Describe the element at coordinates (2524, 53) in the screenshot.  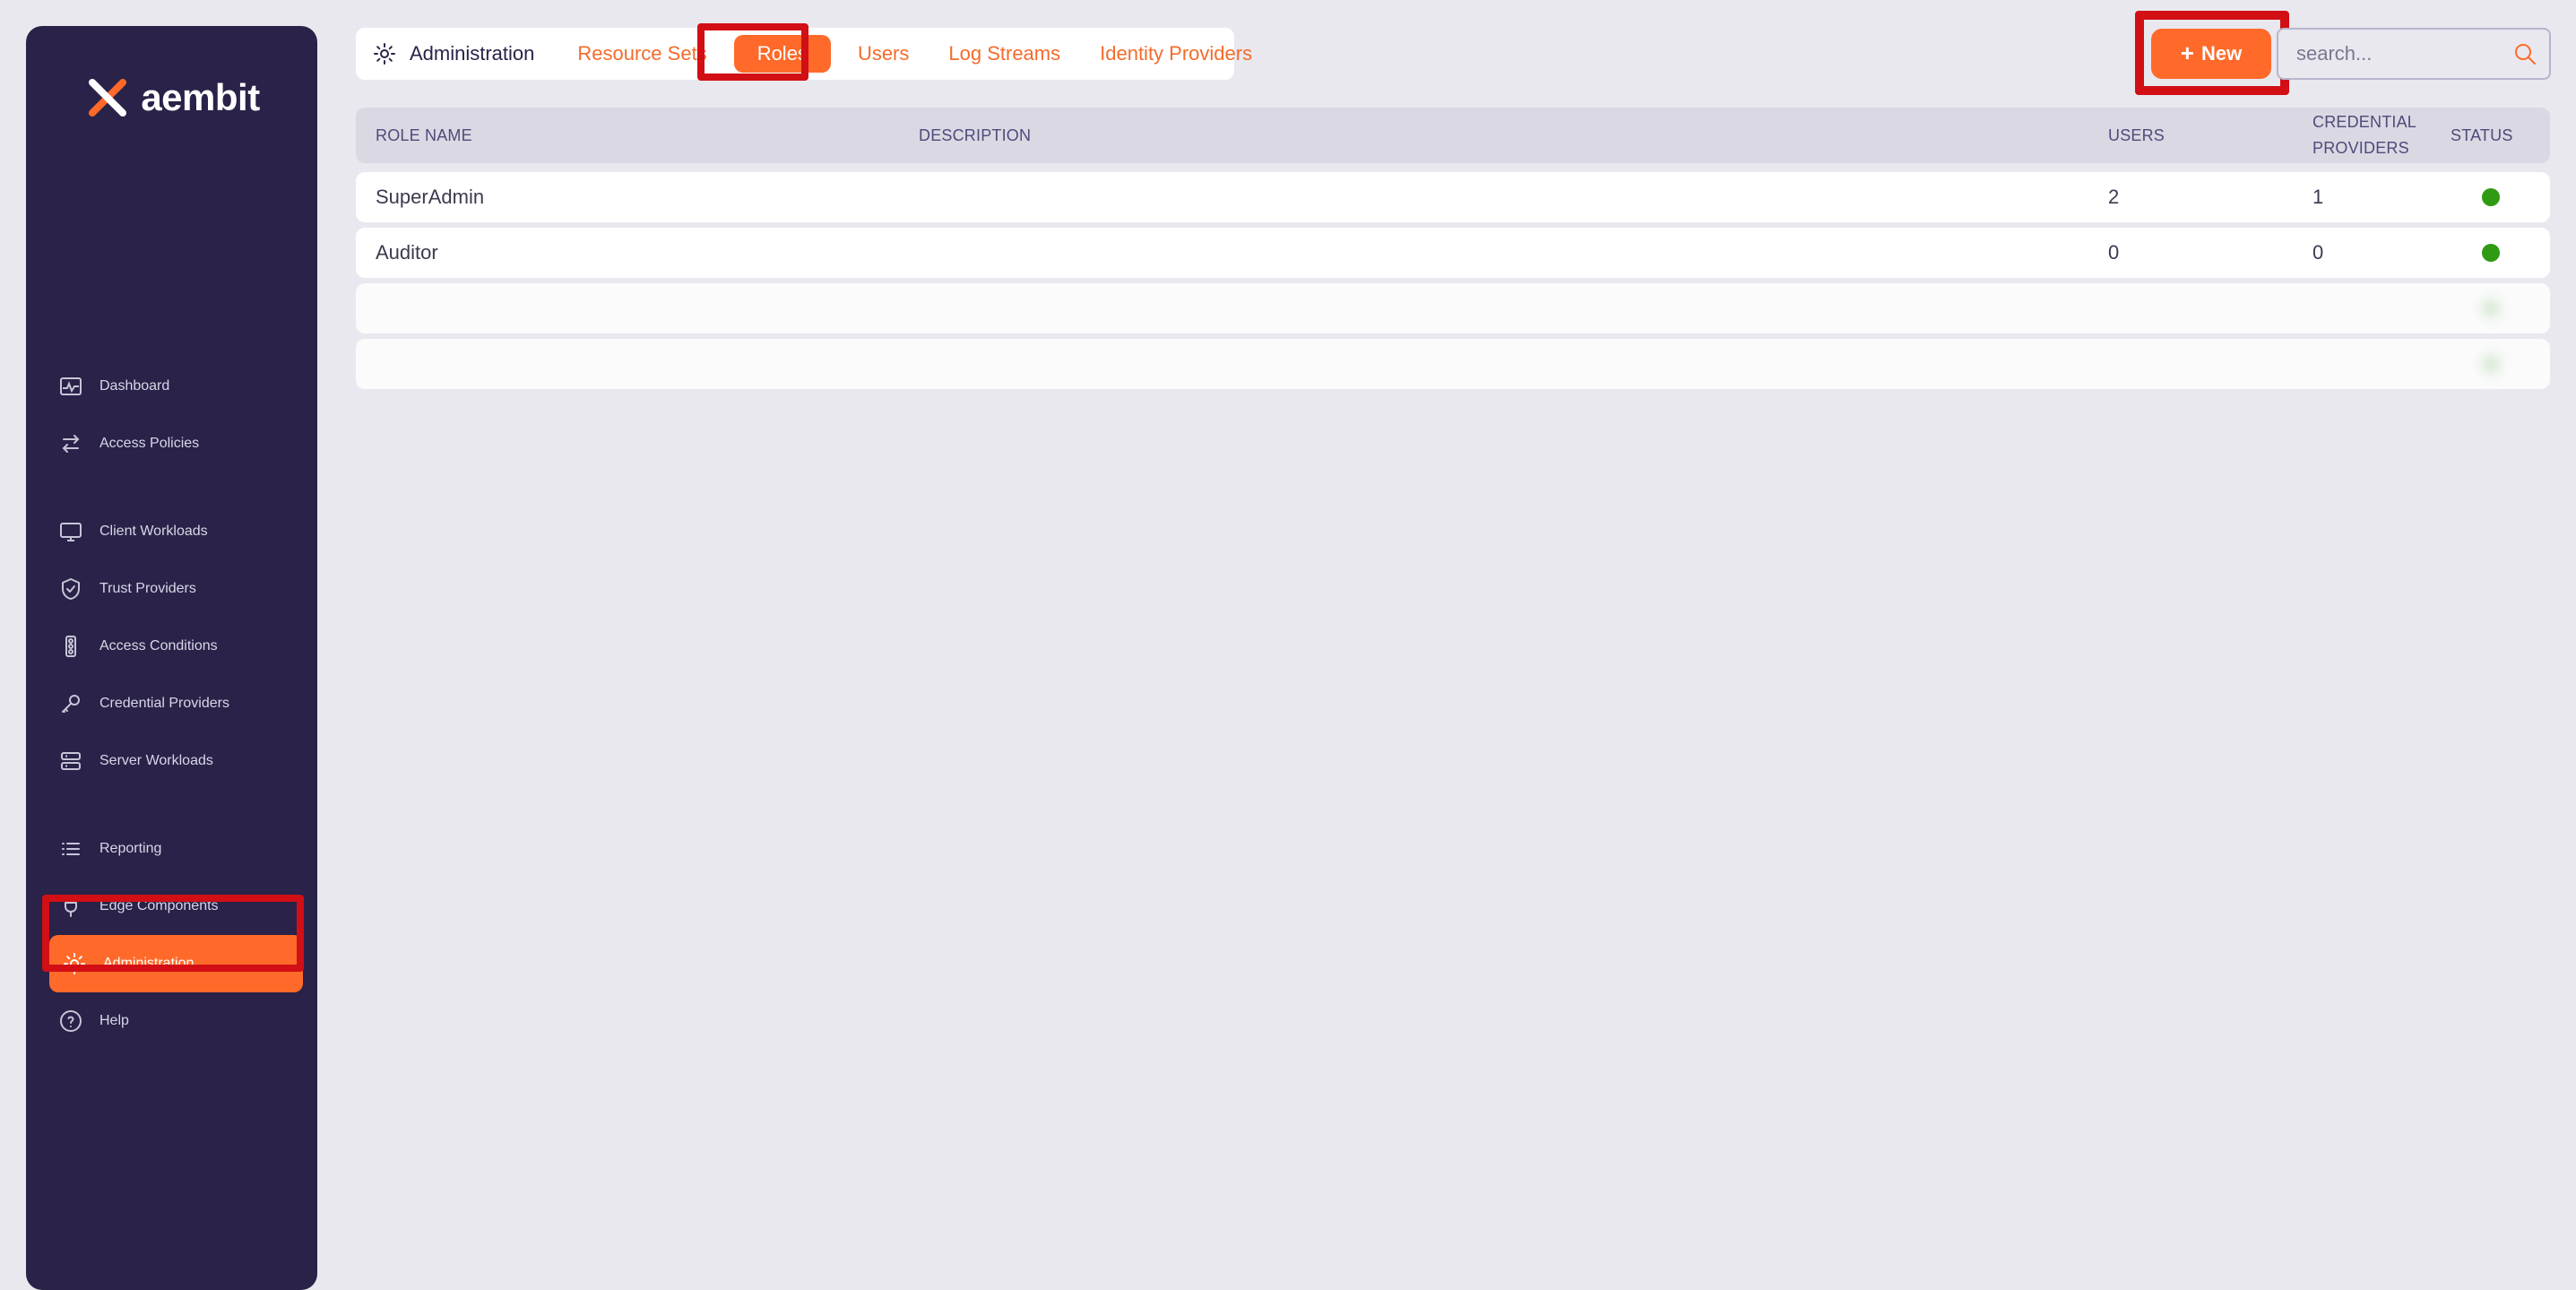
I see `search-icon` at that location.